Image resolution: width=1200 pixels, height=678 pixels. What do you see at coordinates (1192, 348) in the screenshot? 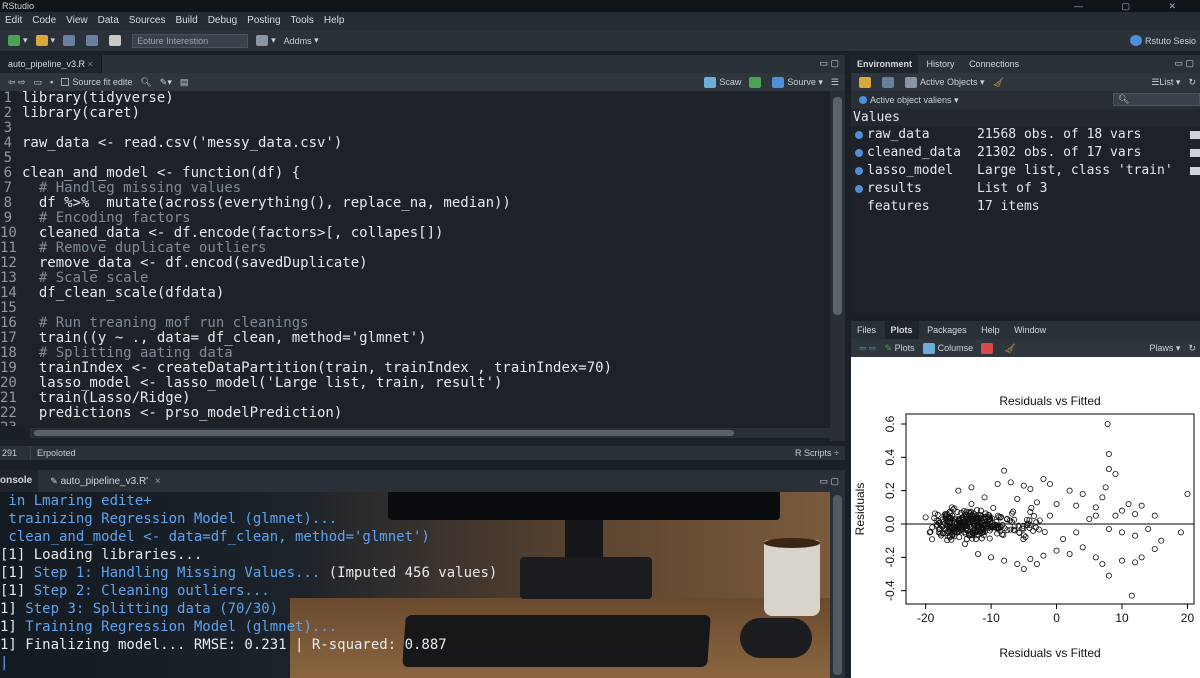
I see `plot-refresh-icon: ↻` at bounding box center [1192, 348].